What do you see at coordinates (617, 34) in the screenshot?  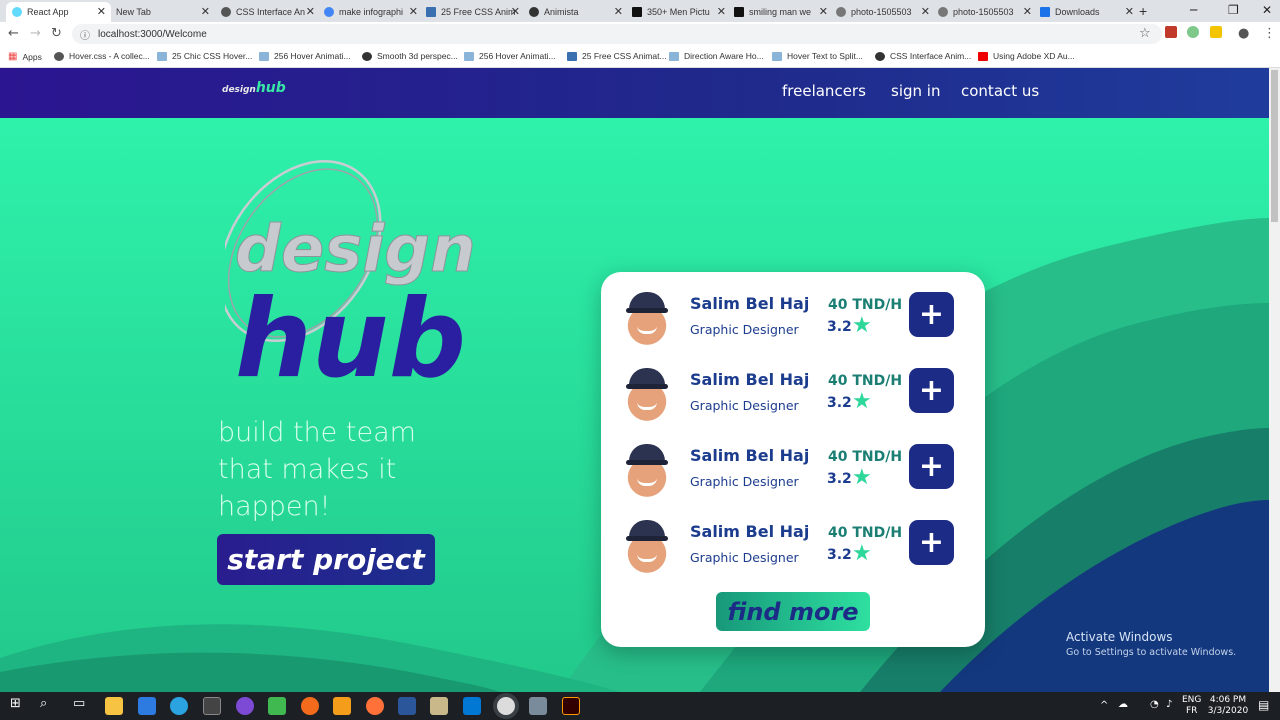 I see `url-field: ⓘ localhost:3000/Welcome` at bounding box center [617, 34].